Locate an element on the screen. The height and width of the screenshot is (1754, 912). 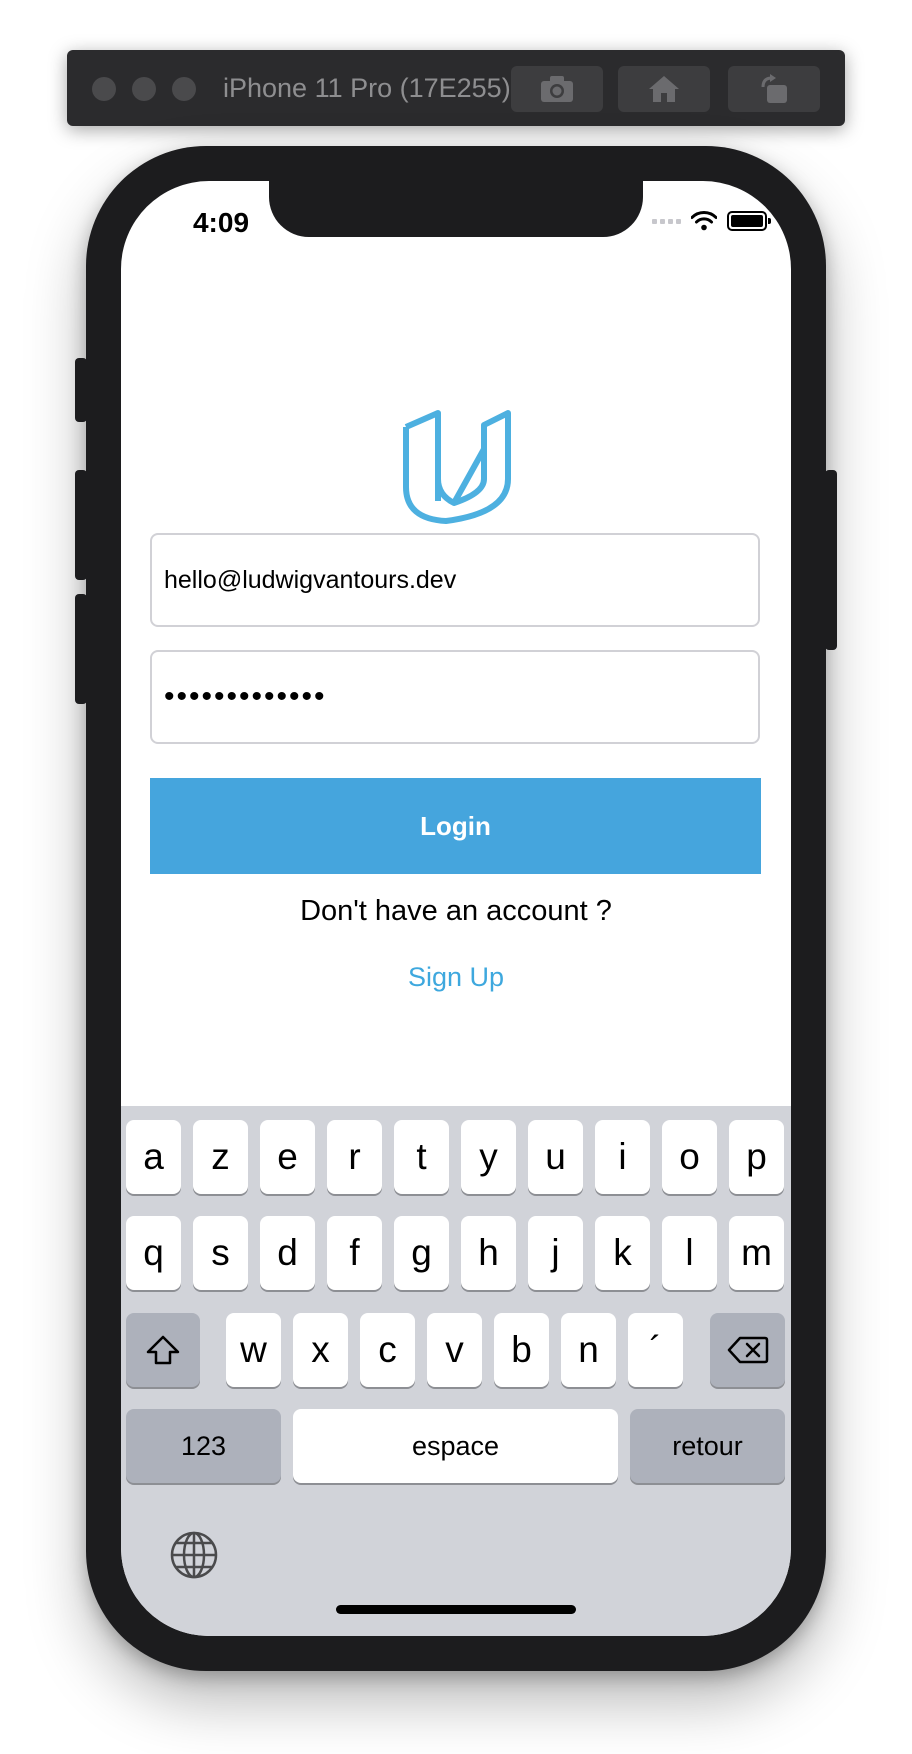
rotate-button is located at coordinates (774, 89).